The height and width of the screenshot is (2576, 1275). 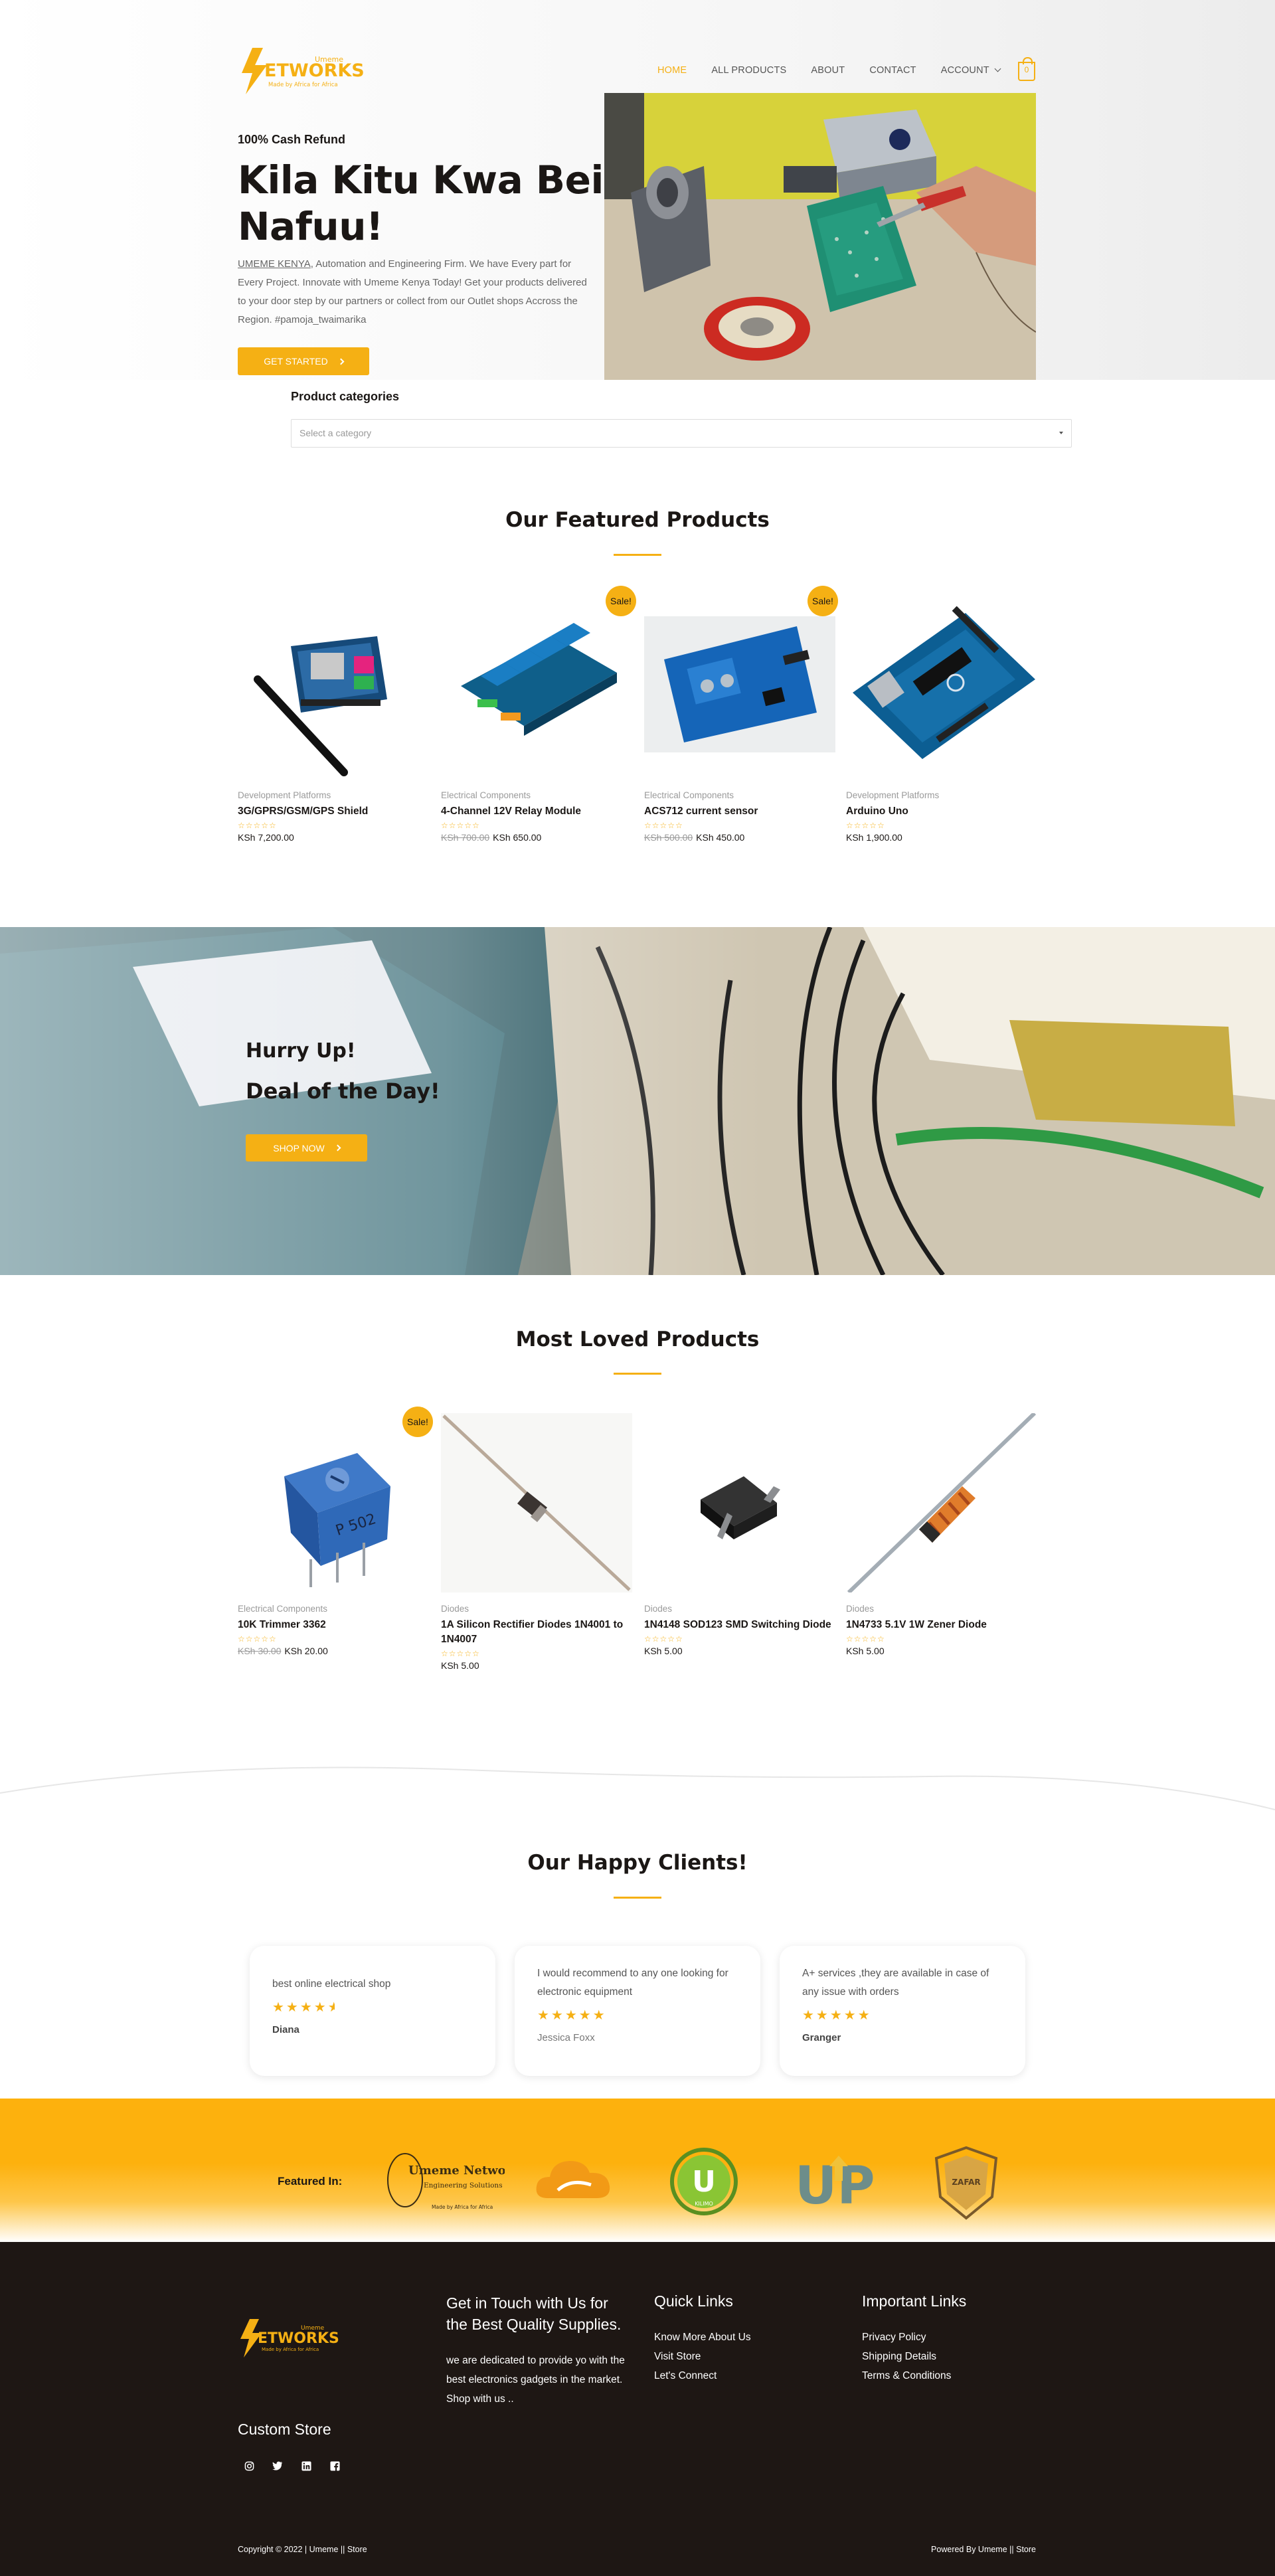 What do you see at coordinates (300, 2007) in the screenshot?
I see `star-icons: ★★★★` at bounding box center [300, 2007].